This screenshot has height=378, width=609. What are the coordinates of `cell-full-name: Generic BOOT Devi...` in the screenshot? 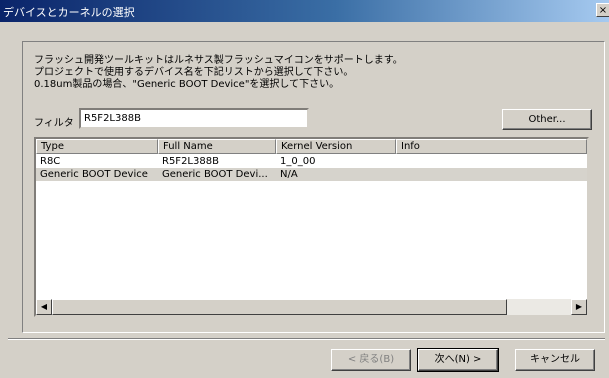 It's located at (215, 174).